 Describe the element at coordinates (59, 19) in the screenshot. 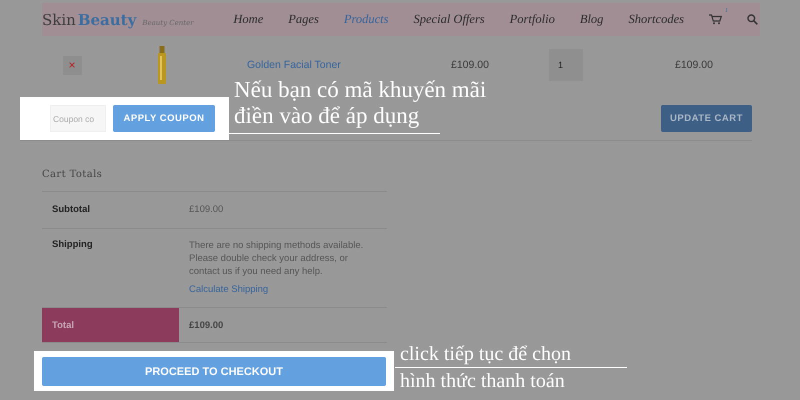

I see `logo-text: Skin` at that location.